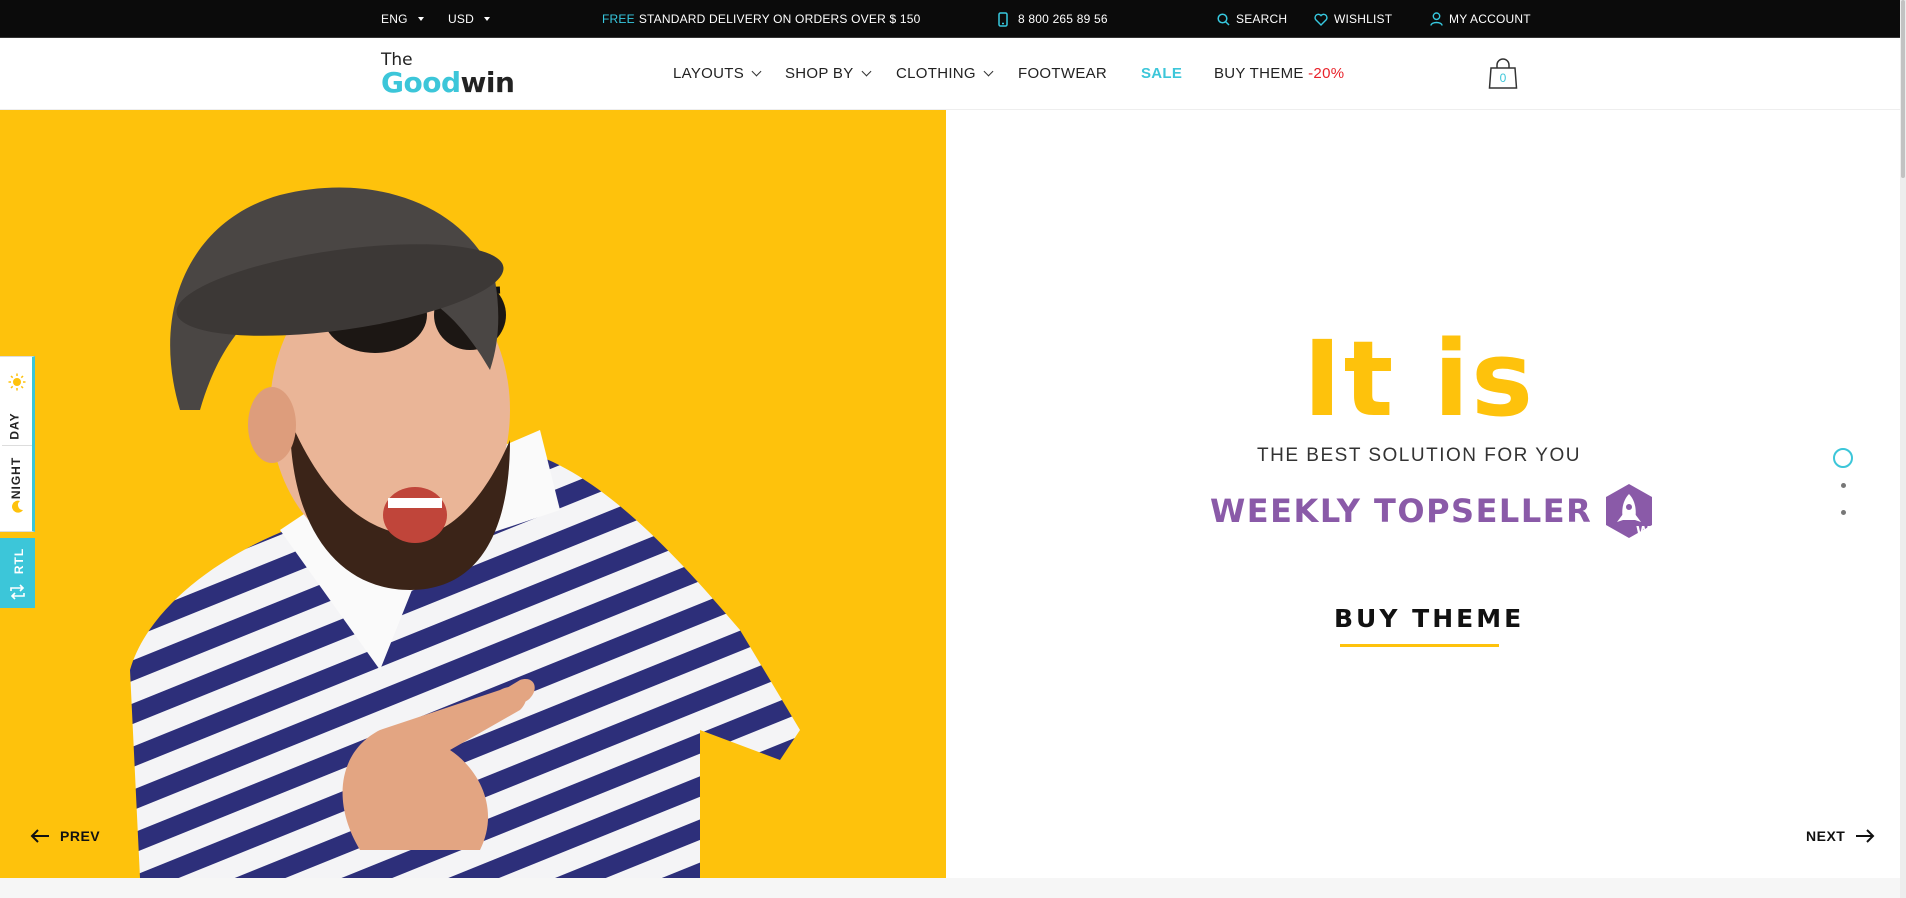  I want to click on cart-button: 0, so click(1503, 74).